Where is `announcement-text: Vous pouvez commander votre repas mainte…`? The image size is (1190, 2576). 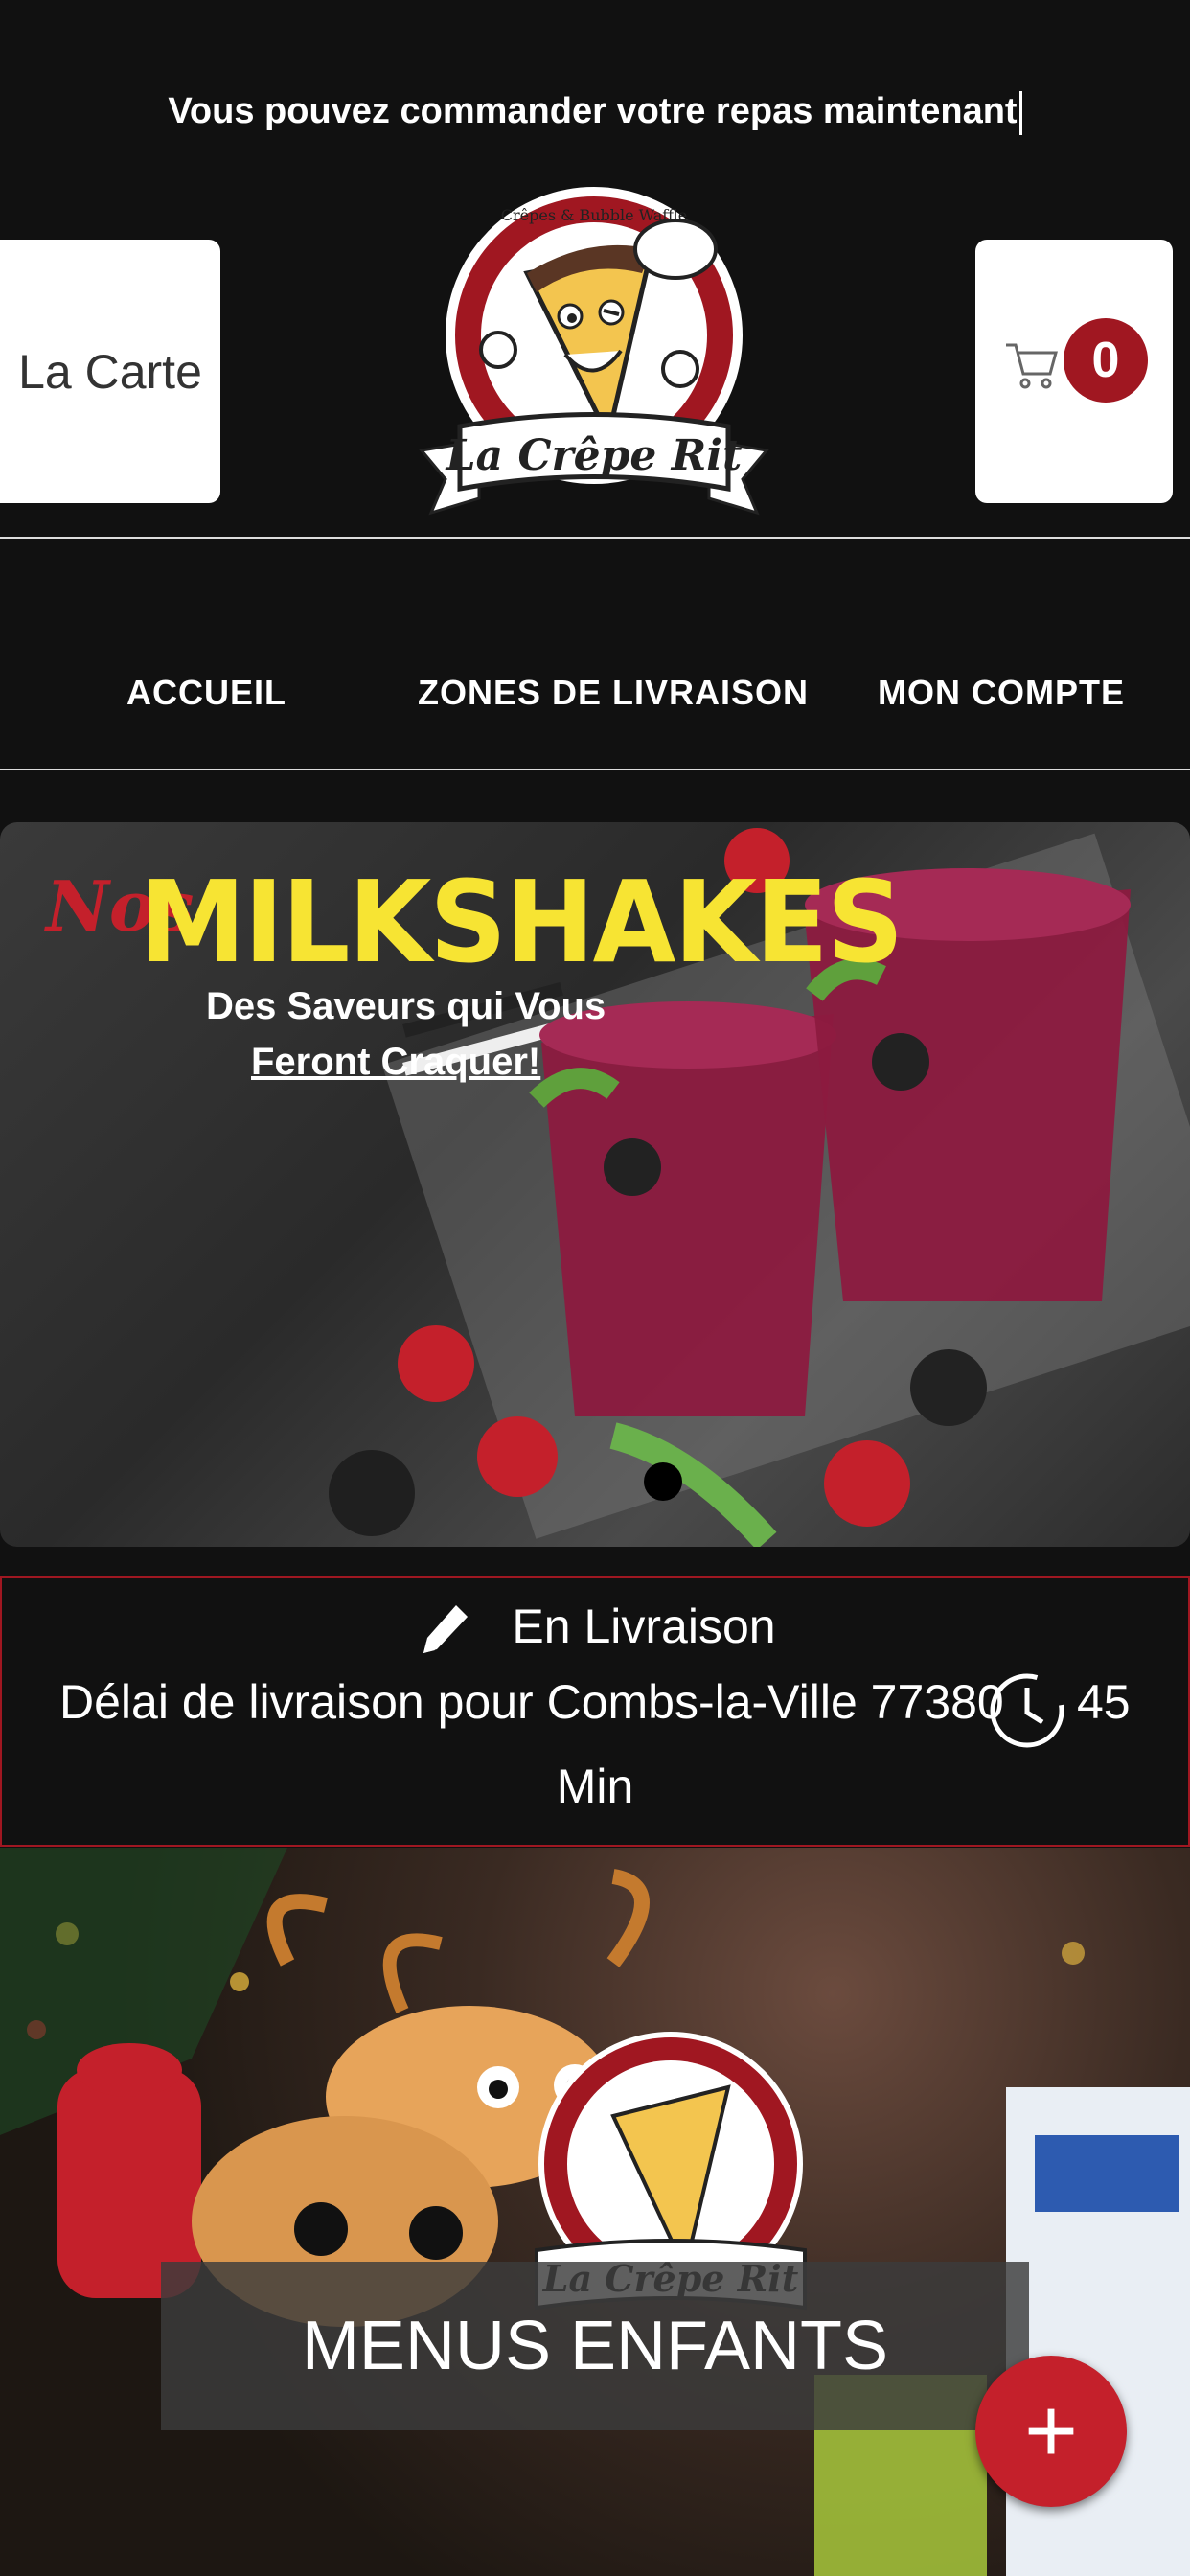 announcement-text: Vous pouvez commander votre repas mainte… is located at coordinates (593, 111).